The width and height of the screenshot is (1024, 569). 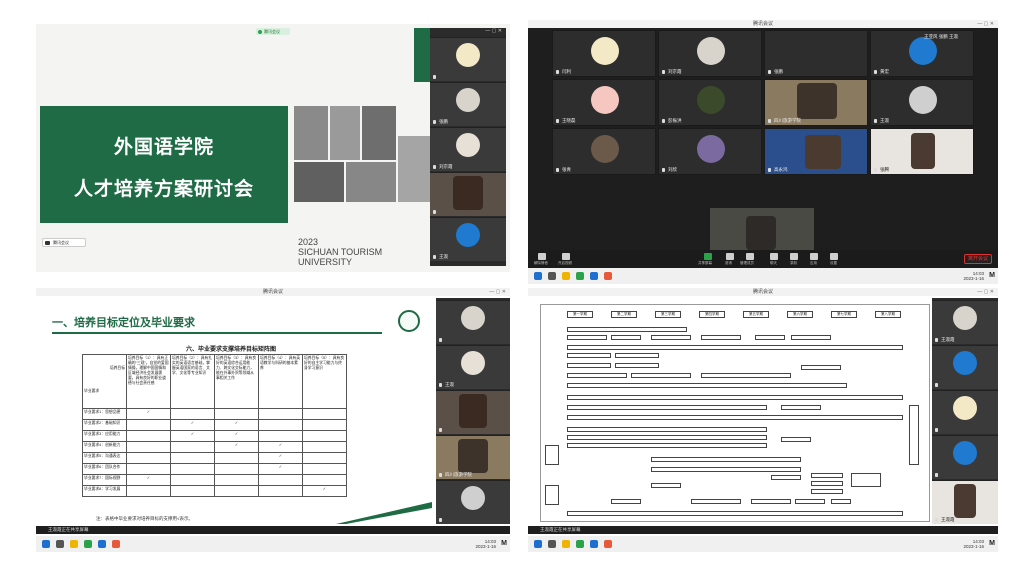 What do you see at coordinates (364, 164) in the screenshot?
I see `campus-photo-collage` at bounding box center [364, 164].